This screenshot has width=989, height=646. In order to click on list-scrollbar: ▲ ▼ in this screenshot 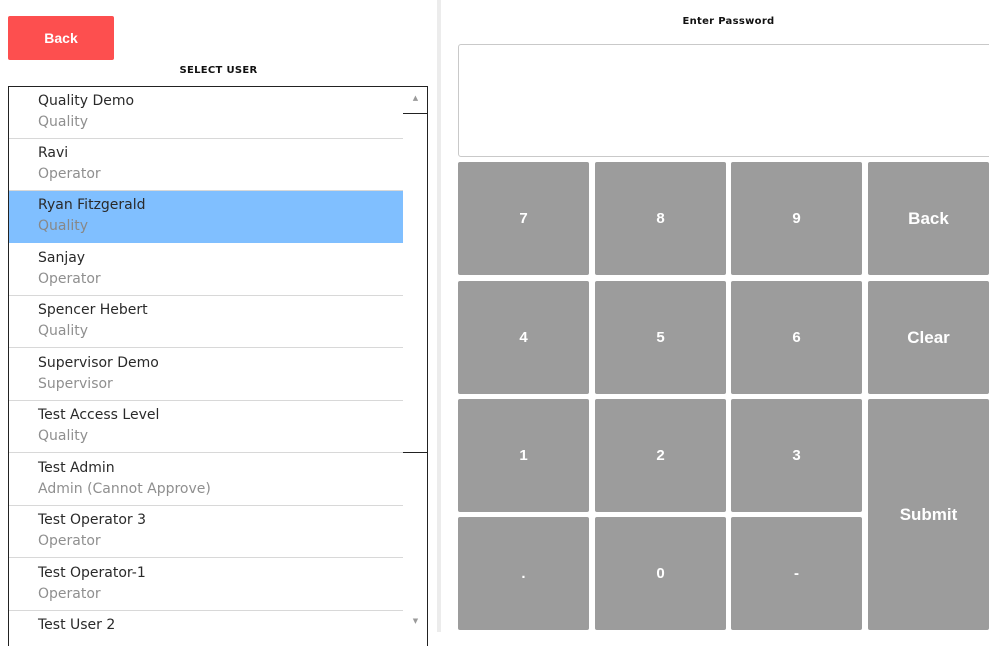, I will do `click(415, 366)`.